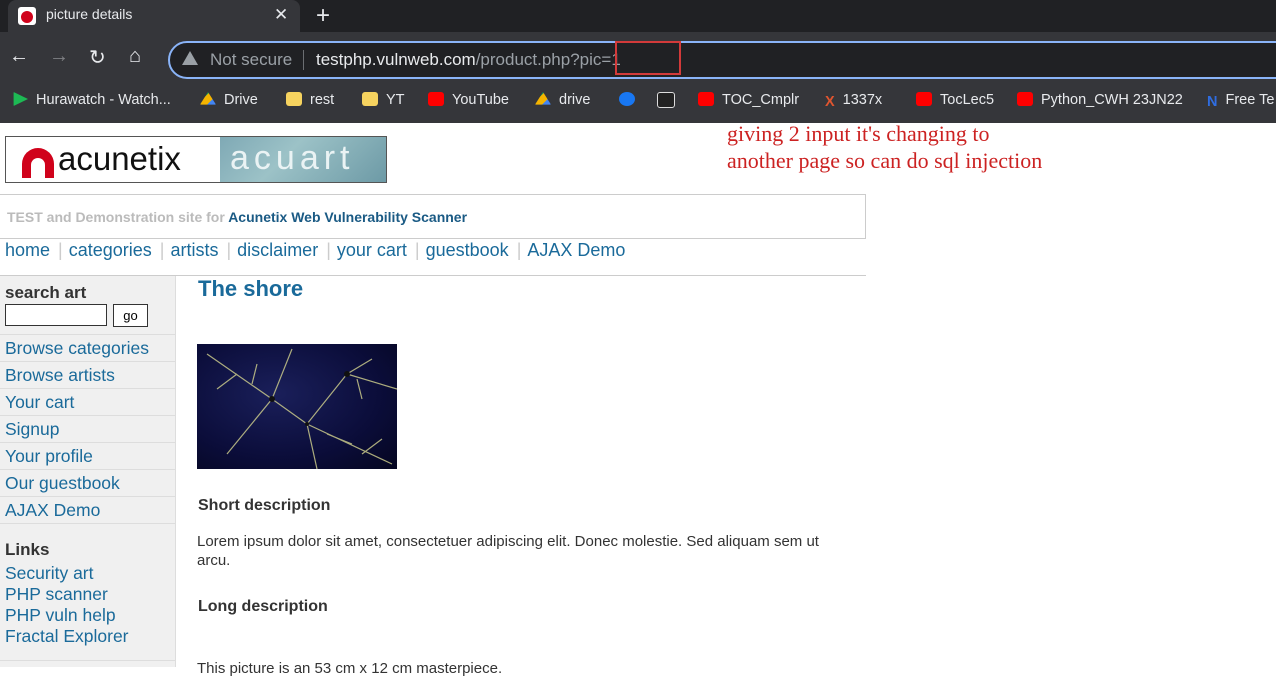 The width and height of the screenshot is (1276, 678). I want to click on long-description-heading: Long description, so click(263, 606).